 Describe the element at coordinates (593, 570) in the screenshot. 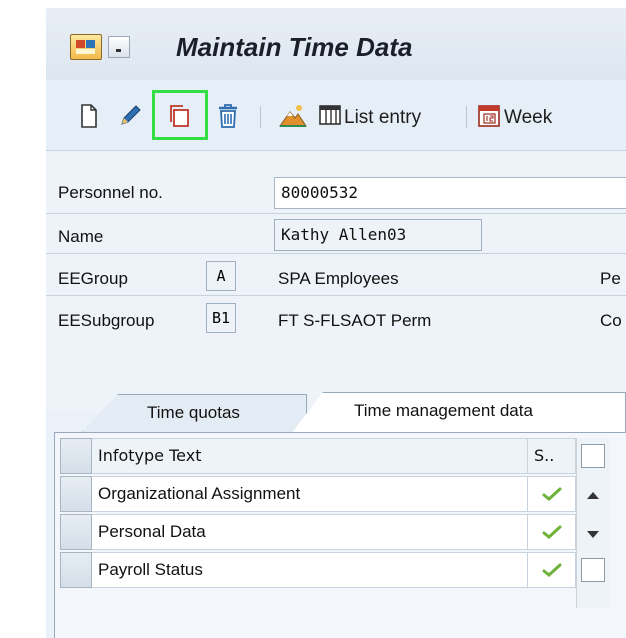

I see `scroll-thumb` at that location.